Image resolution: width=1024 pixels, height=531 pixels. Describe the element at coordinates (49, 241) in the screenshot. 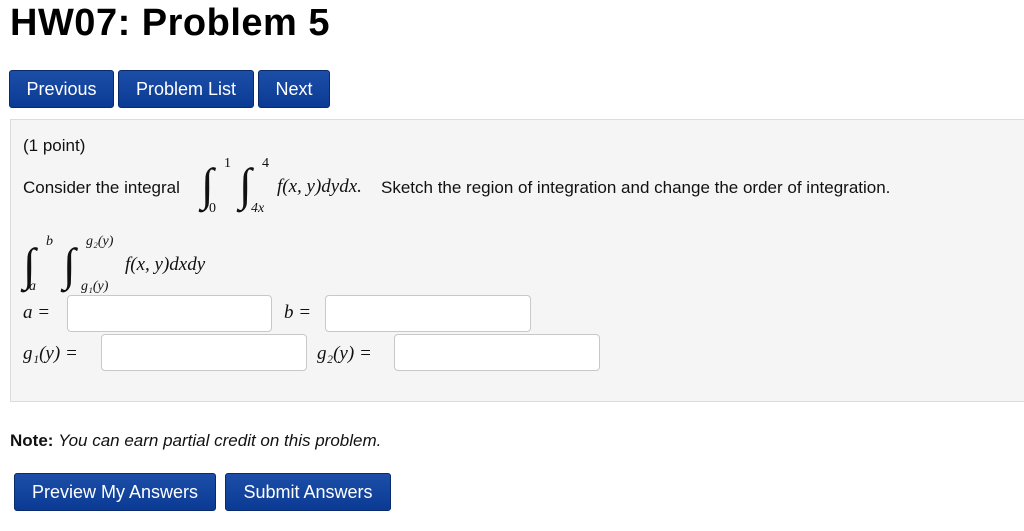

I see `outer-upper-limit-b: b` at that location.